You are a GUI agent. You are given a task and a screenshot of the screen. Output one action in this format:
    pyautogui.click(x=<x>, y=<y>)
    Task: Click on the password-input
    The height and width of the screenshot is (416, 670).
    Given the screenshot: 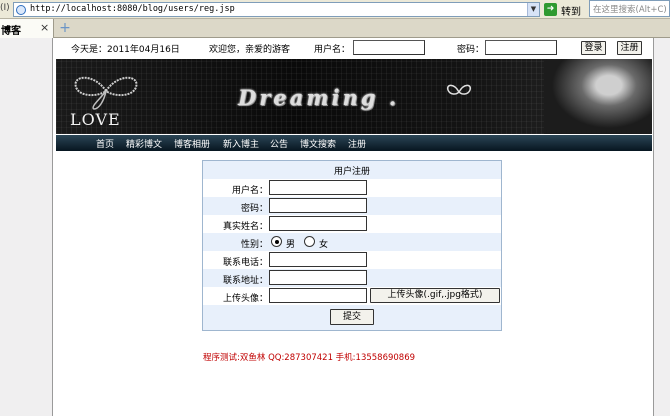 What is the action you would take?
    pyautogui.click(x=318, y=205)
    